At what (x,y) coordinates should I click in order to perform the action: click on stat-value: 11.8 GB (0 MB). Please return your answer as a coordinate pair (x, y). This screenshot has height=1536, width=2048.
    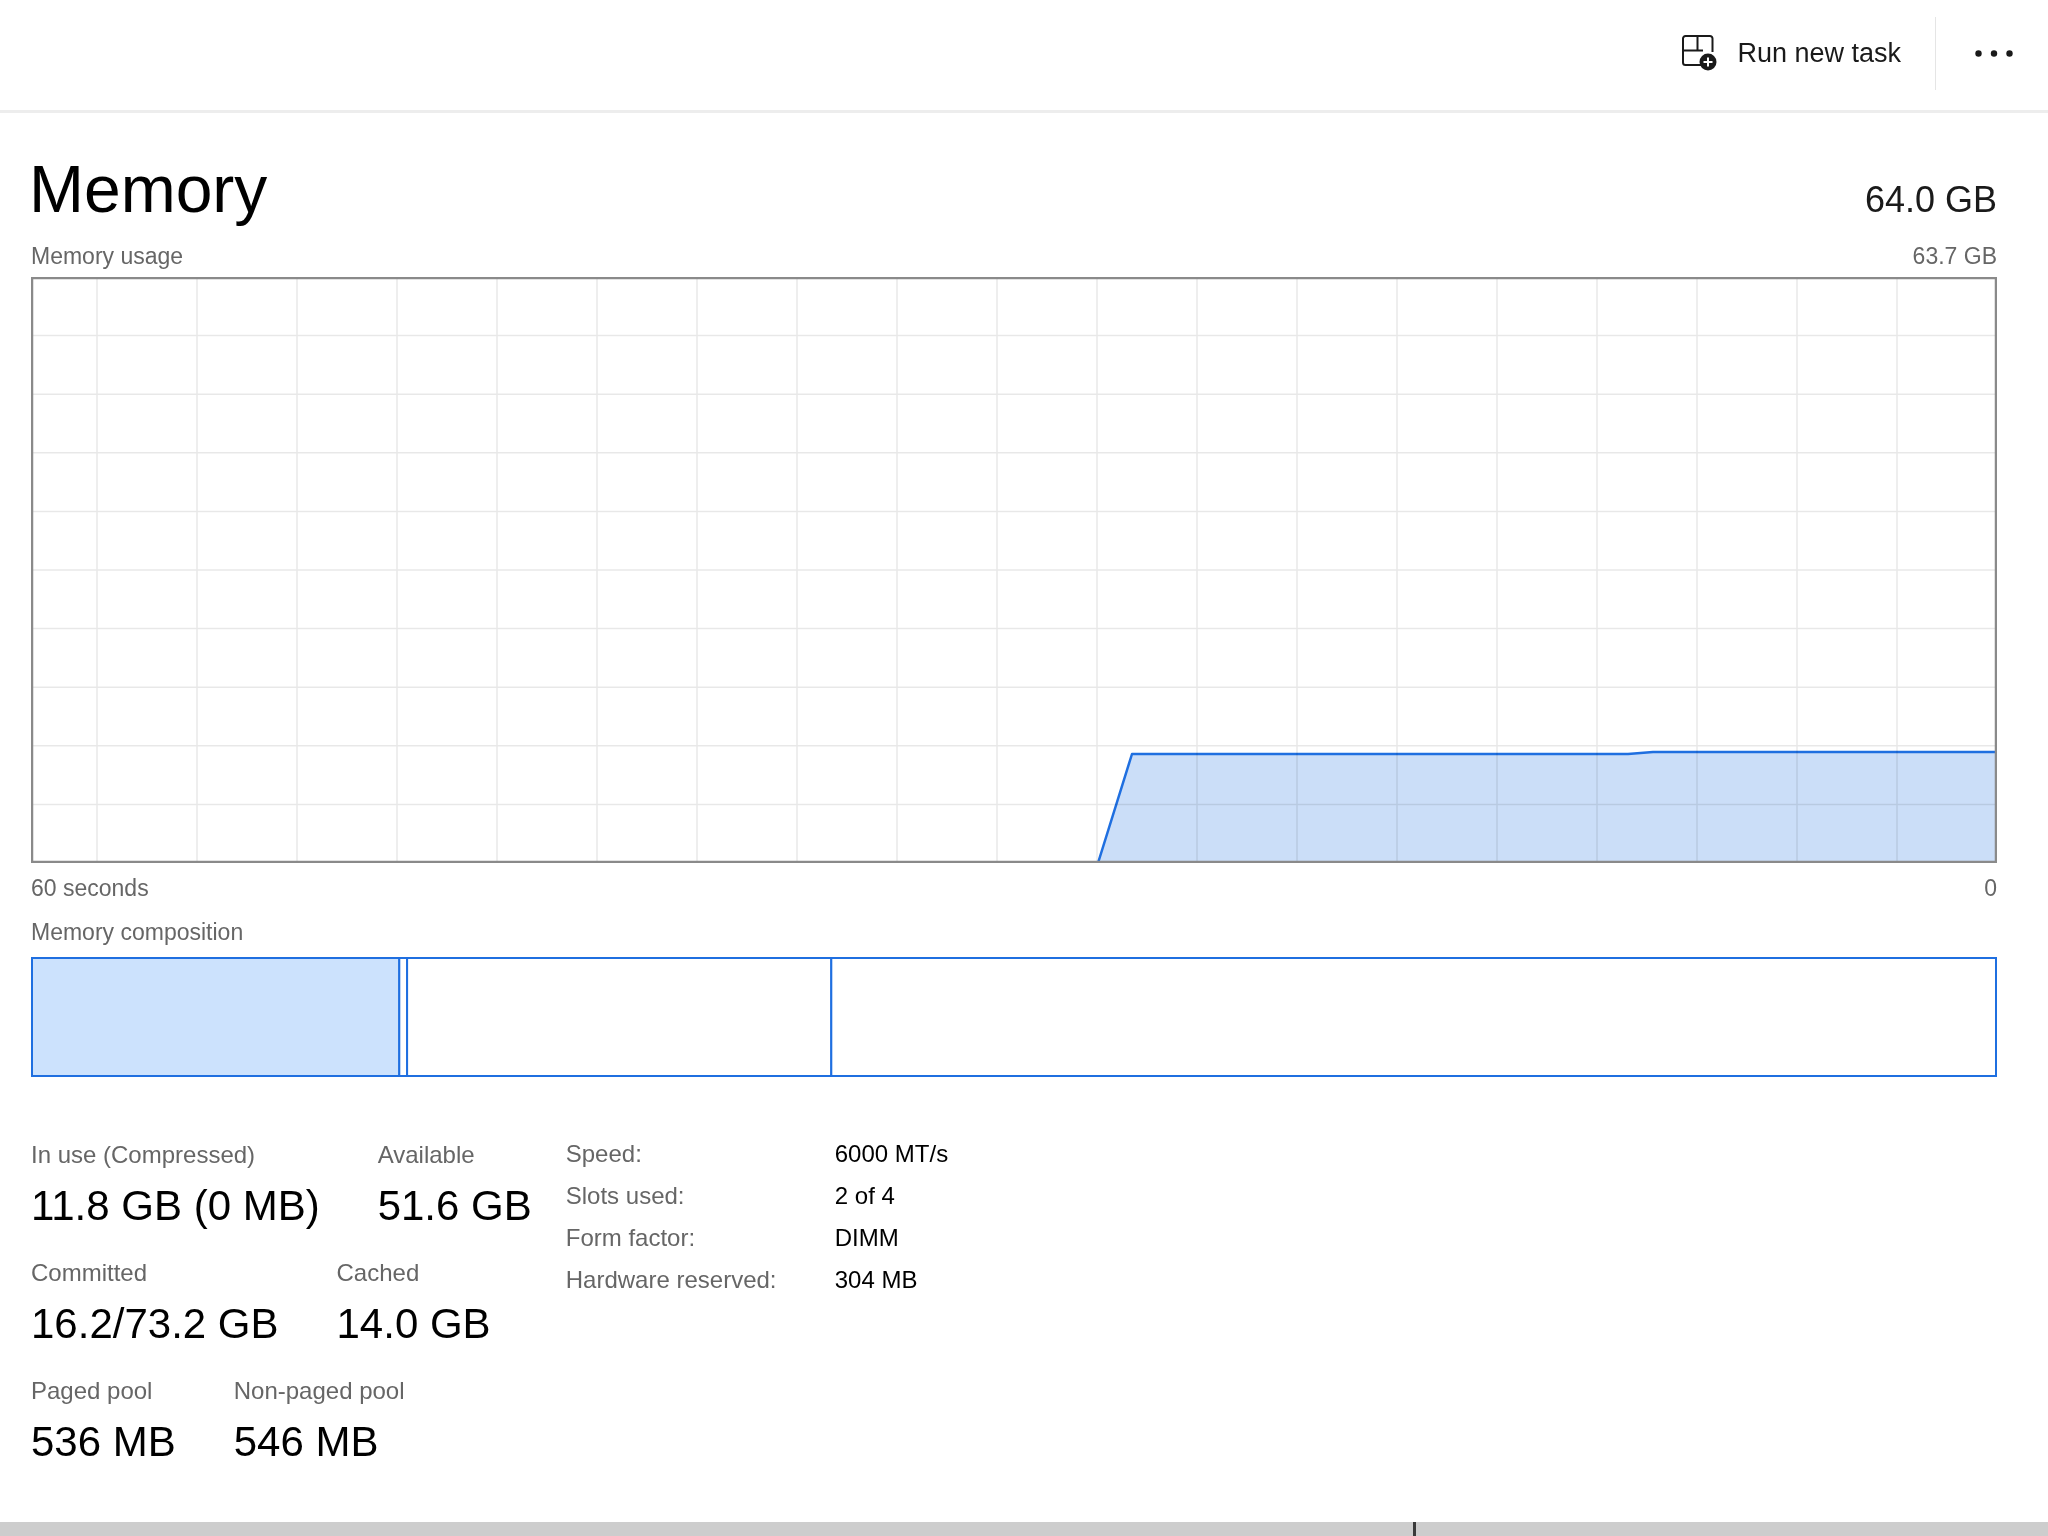
    Looking at the image, I should click on (175, 1206).